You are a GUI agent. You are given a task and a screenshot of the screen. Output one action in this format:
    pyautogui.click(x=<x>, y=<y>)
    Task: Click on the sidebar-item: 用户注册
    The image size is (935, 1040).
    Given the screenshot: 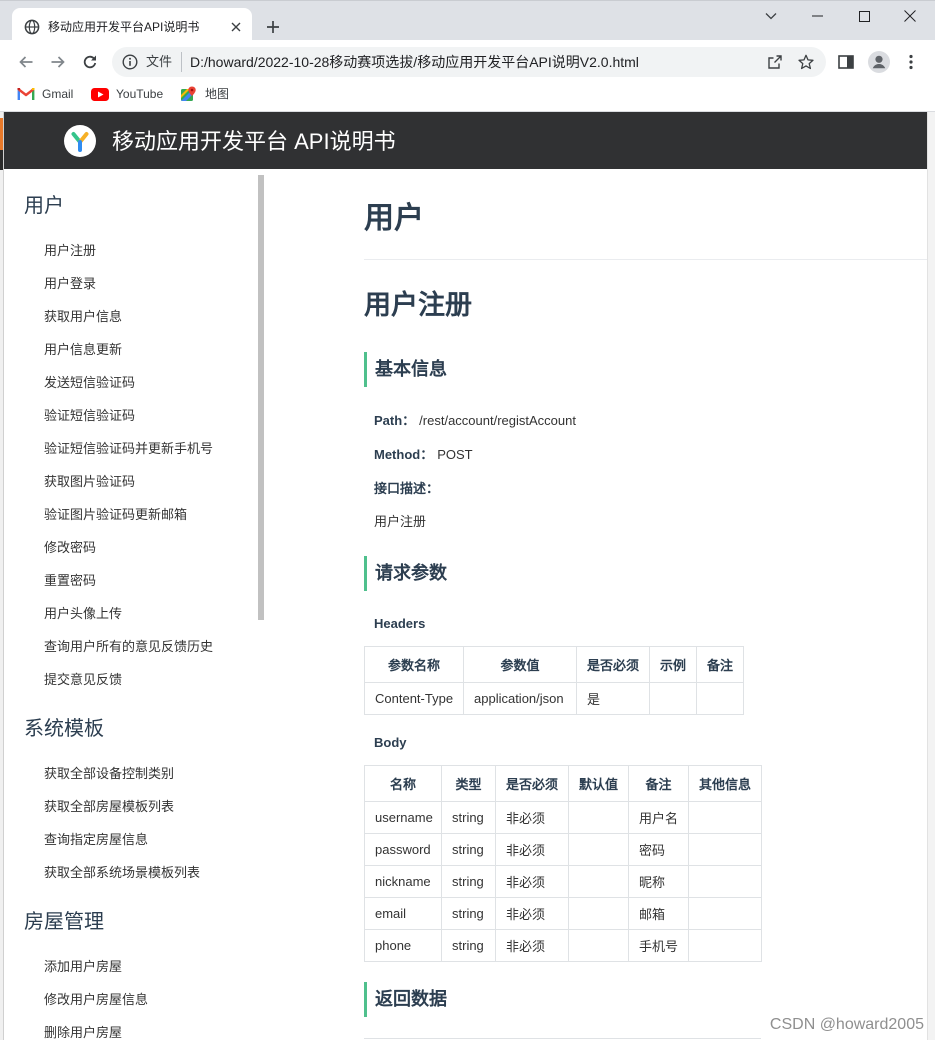 What is the action you would take?
    pyautogui.click(x=134, y=250)
    